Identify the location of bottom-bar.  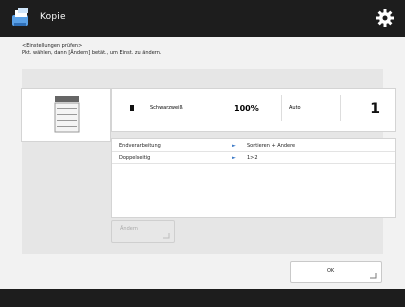
(202, 298).